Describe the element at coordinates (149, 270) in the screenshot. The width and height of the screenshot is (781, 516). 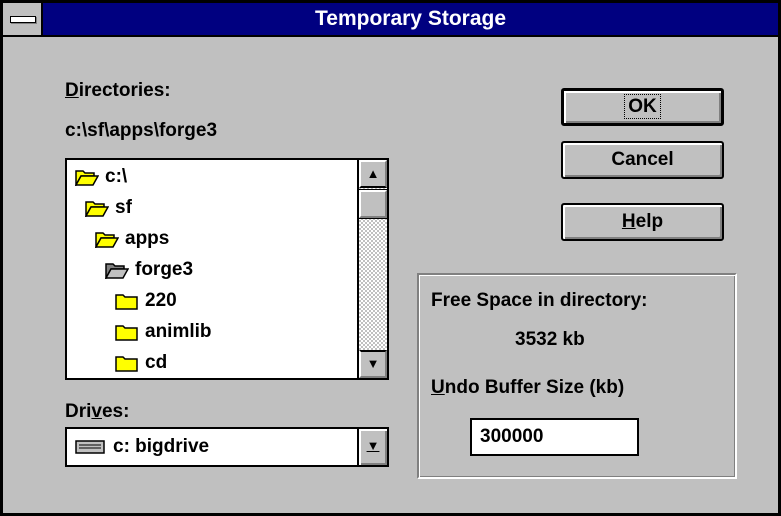
I see `list-item: forge3` at that location.